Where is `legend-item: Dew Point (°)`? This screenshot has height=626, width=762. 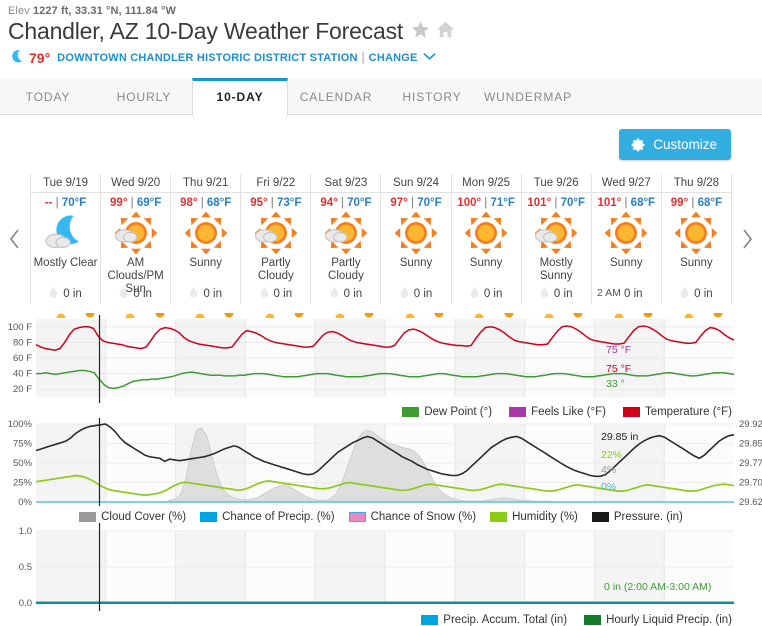
legend-item: Dew Point (°) is located at coordinates (447, 412).